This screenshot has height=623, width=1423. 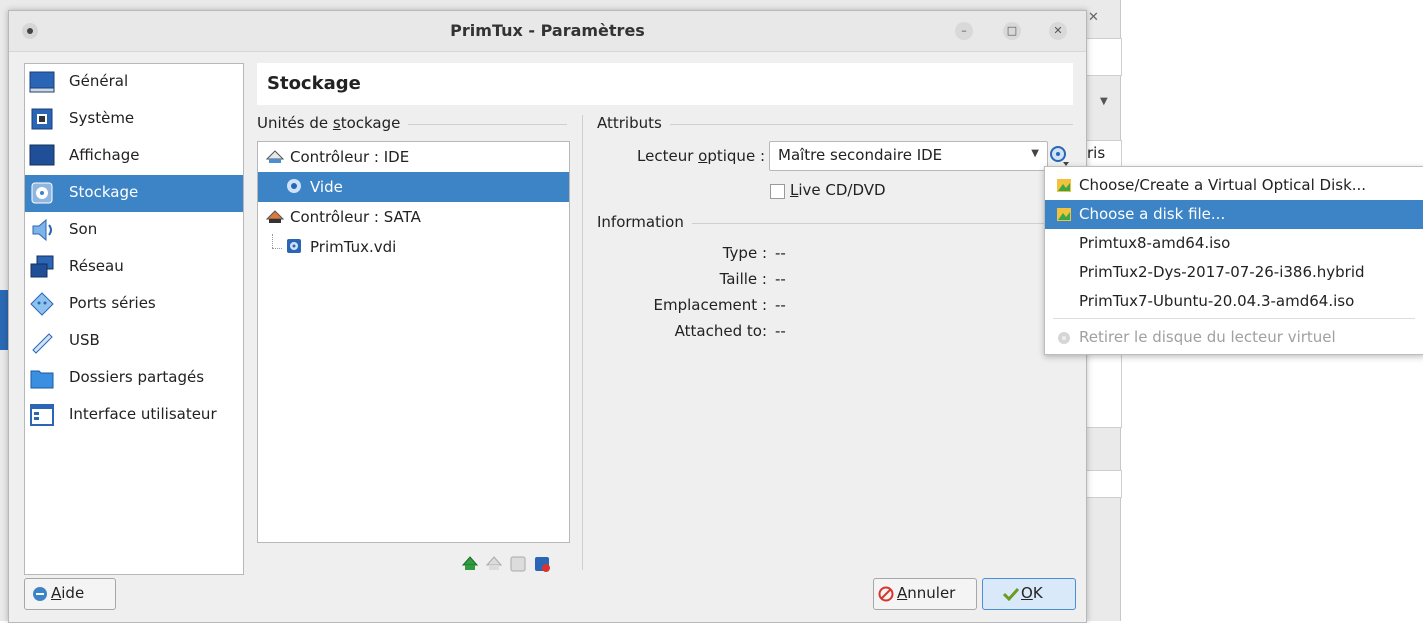 What do you see at coordinates (542, 564) in the screenshot?
I see `remove-attachment-icon` at bounding box center [542, 564].